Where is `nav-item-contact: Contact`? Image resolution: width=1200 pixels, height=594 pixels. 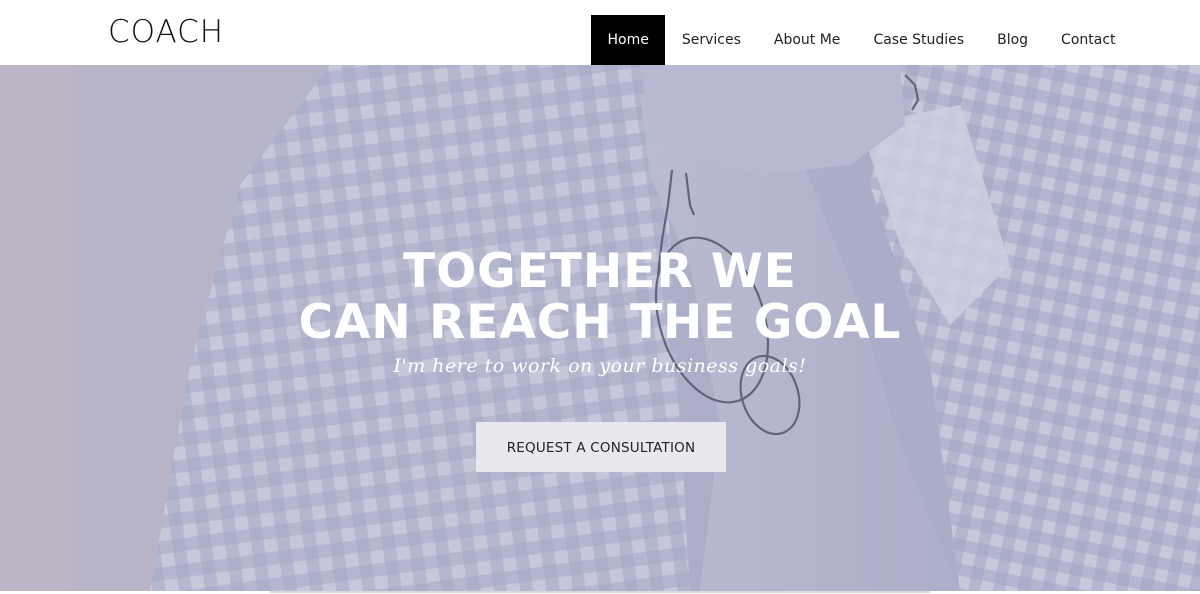
nav-item-contact: Contact is located at coordinates (1088, 40).